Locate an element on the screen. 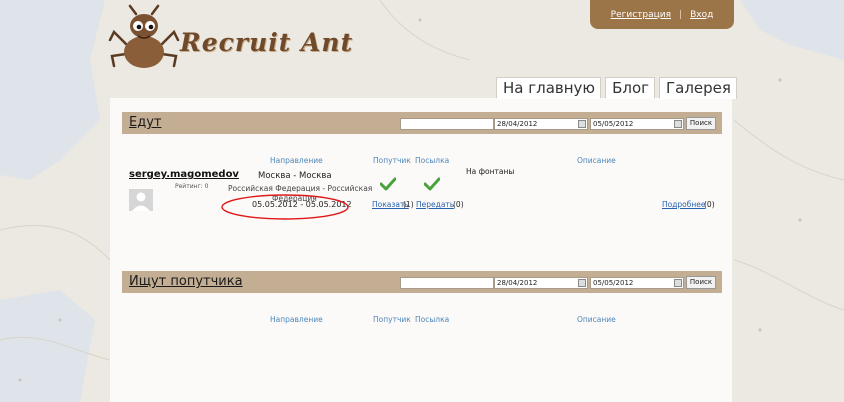 The image size is (844, 402). going-section-title: Едут is located at coordinates (145, 122).